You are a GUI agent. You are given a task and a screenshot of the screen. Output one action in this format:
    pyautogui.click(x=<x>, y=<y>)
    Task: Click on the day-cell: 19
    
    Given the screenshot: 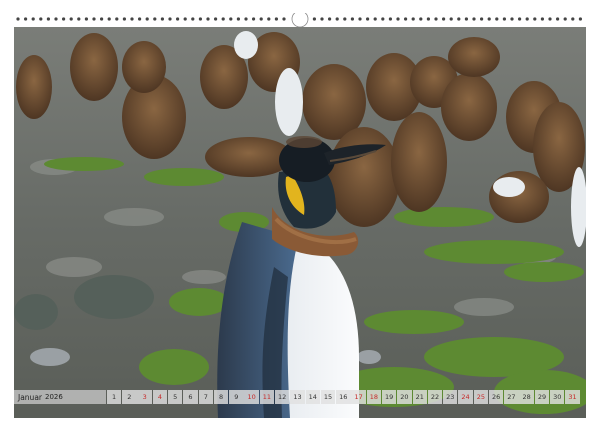 What is the action you would take?
    pyautogui.click(x=389, y=397)
    